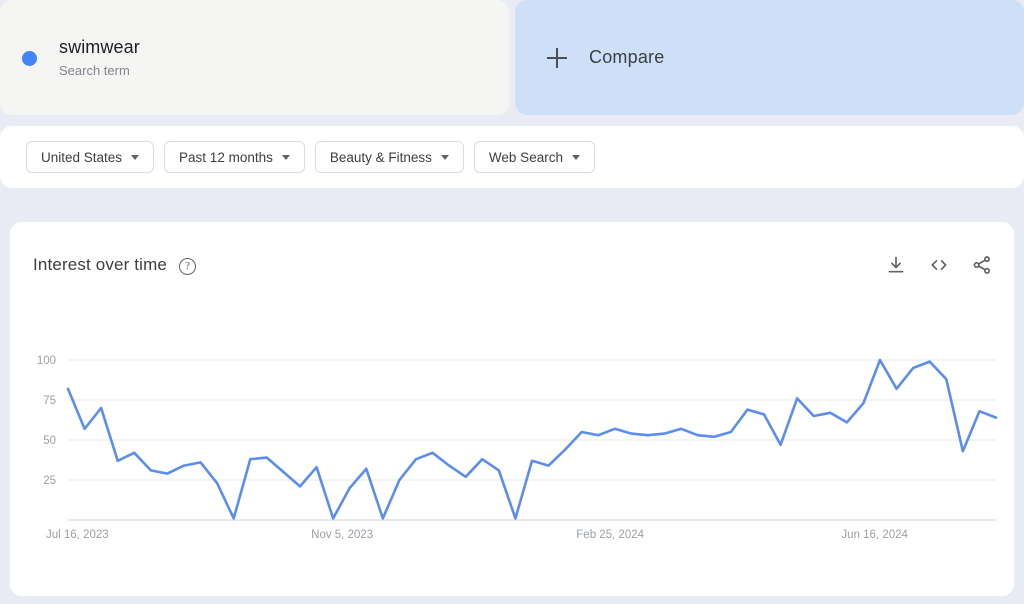 The width and height of the screenshot is (1024, 604). I want to click on search-term-type: Search term, so click(94, 70).